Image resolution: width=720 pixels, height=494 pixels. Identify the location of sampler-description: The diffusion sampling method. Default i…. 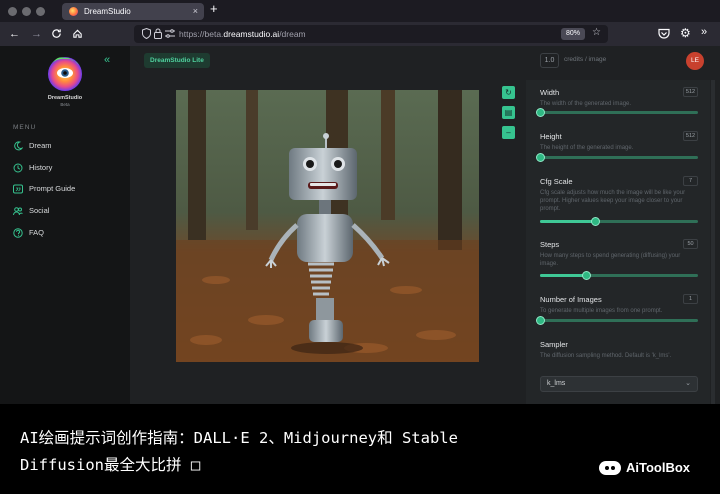
(606, 356).